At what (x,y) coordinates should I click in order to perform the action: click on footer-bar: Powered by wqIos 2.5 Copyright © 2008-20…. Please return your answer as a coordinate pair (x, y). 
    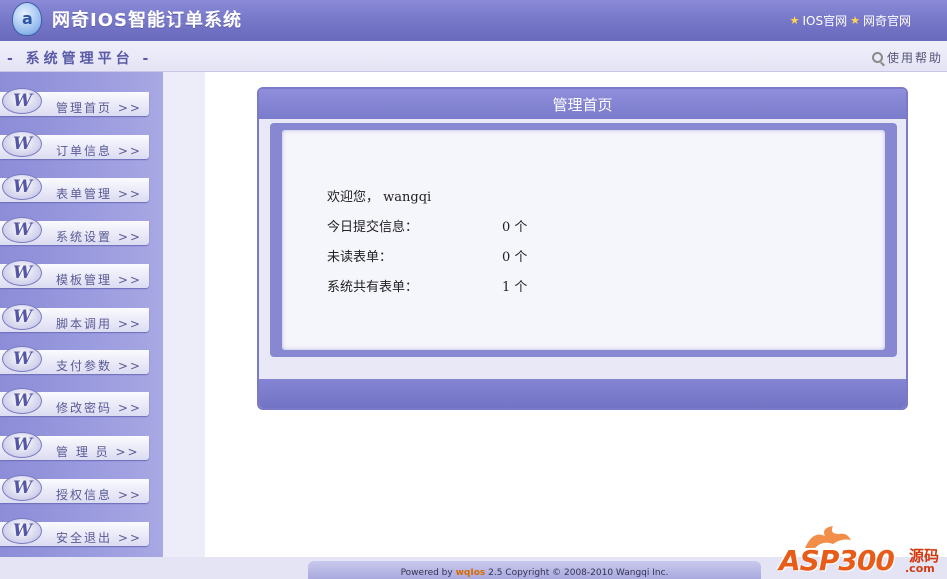
    Looking at the image, I should click on (534, 570).